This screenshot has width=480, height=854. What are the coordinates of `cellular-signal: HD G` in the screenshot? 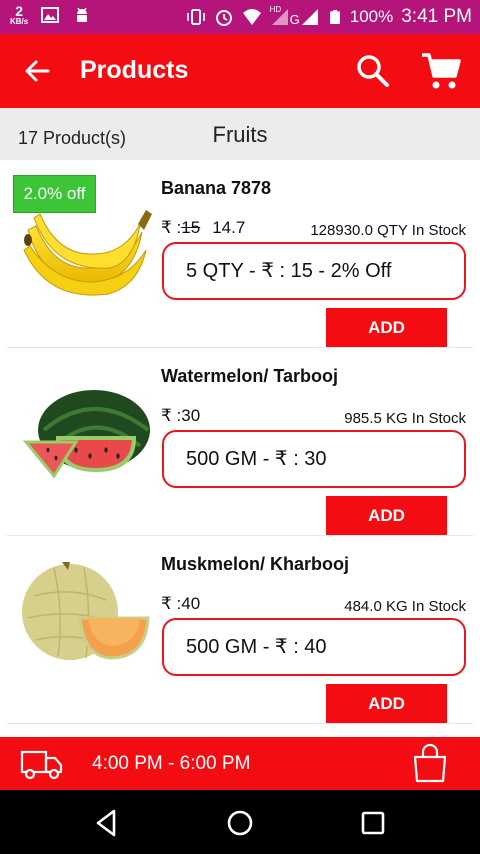 It's located at (294, 16).